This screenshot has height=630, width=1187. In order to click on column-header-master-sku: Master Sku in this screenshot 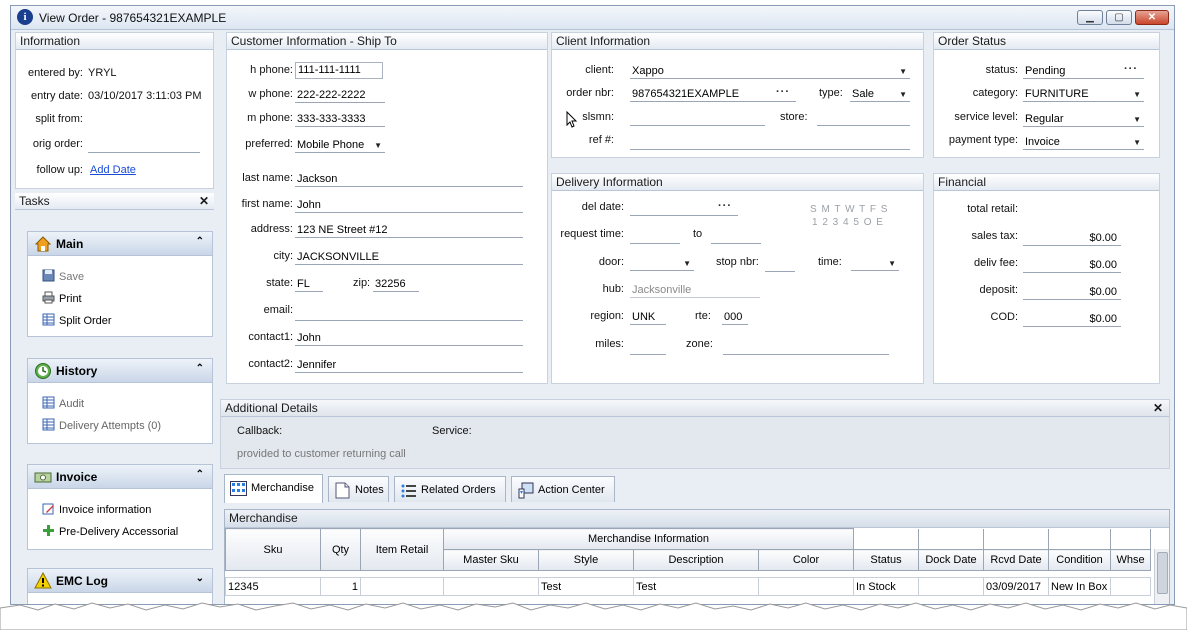, I will do `click(491, 560)`.